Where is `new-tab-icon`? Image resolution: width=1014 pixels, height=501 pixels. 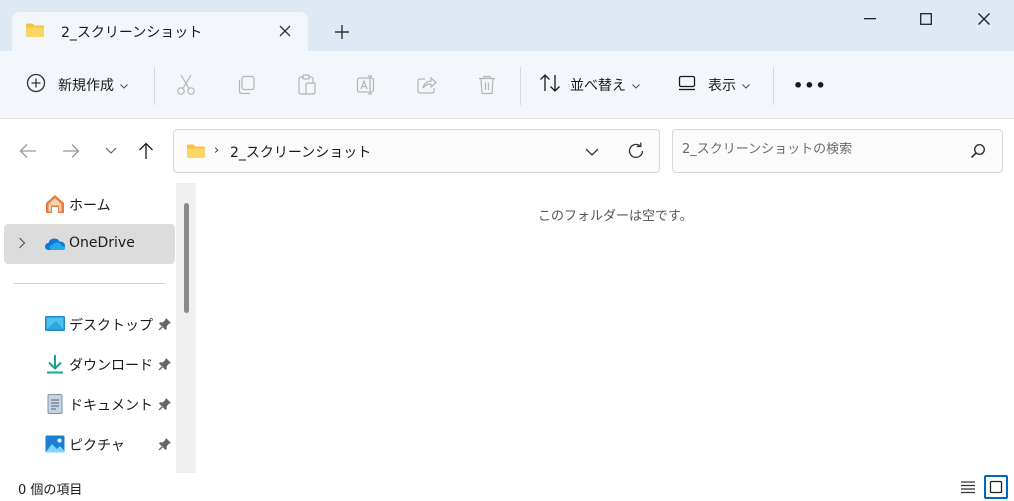 new-tab-icon is located at coordinates (342, 32).